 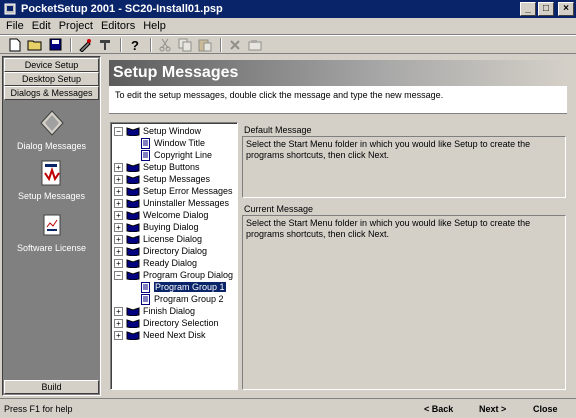 What do you see at coordinates (15, 26) in the screenshot?
I see `menu-file: File` at bounding box center [15, 26].